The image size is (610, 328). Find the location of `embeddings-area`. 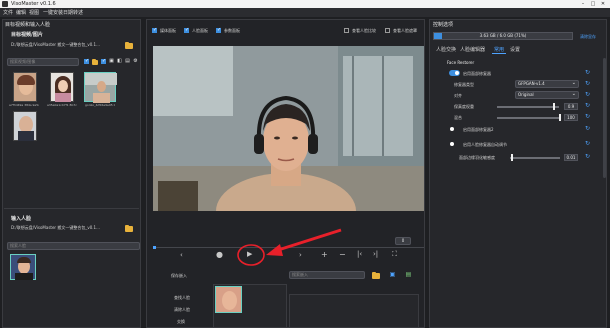

embeddings-area is located at coordinates (354, 311).